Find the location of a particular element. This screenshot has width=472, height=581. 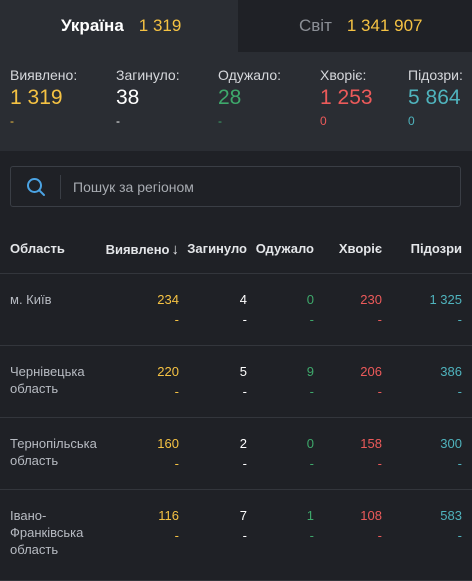

stat-dead-value: 38 is located at coordinates (128, 97).